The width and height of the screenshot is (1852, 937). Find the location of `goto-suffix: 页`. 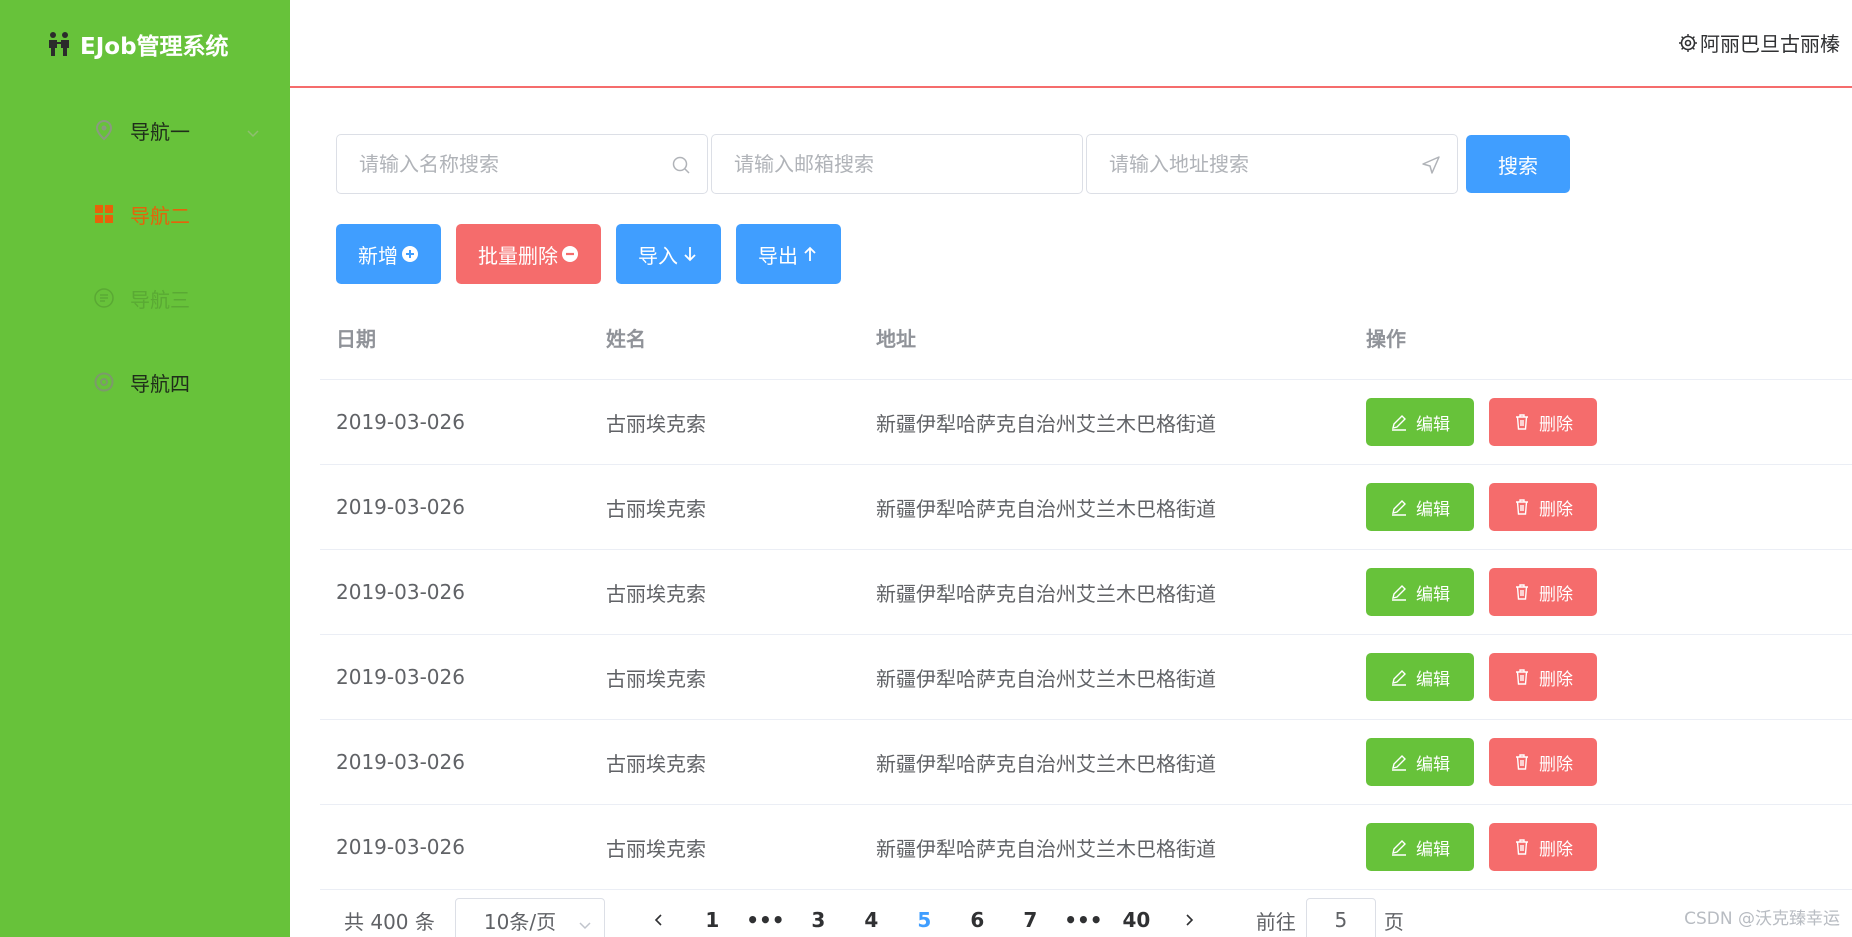

goto-suffix: 页 is located at coordinates (1393, 921).